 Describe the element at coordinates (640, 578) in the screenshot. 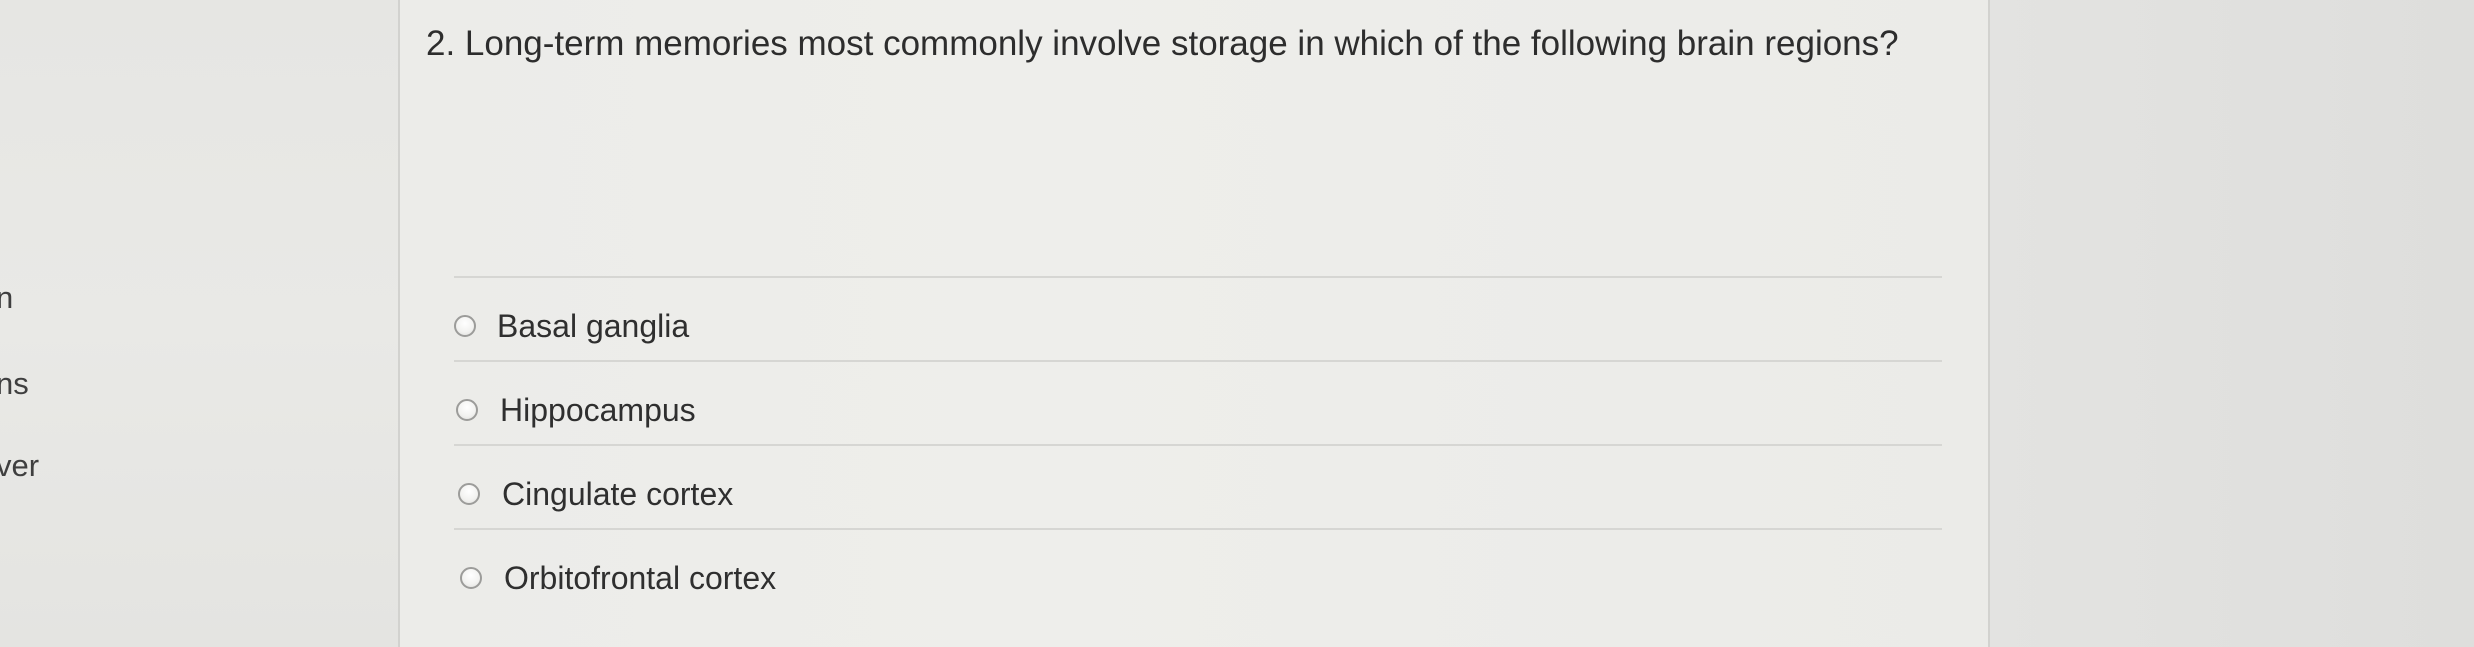

I see `option-label: Orbitofrontal cortex` at that location.